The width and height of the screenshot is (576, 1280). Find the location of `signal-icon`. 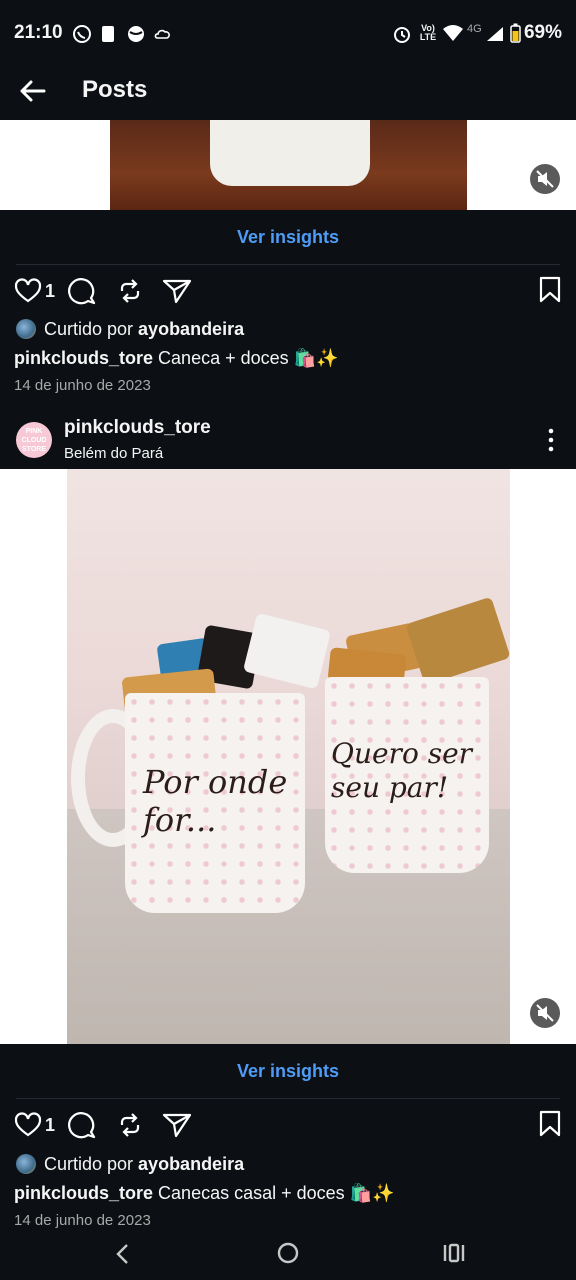

signal-icon is located at coordinates (495, 34).